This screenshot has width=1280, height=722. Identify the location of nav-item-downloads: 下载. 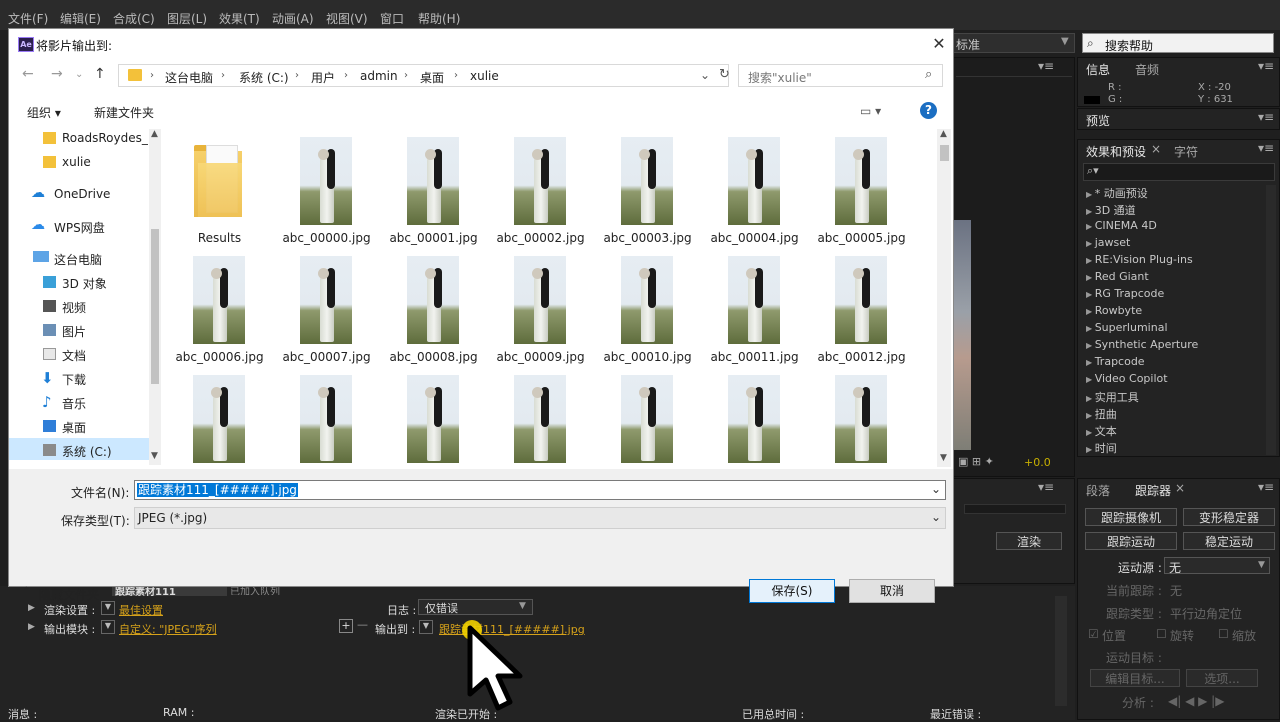
(74, 379).